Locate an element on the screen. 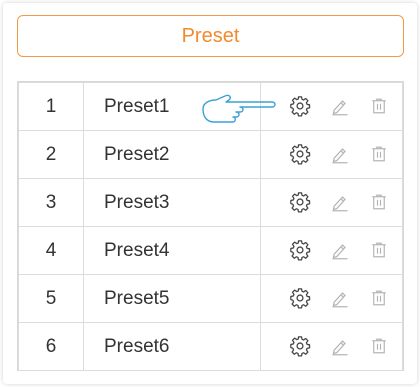 The image size is (420, 387). preset-index: 2 is located at coordinates (51, 154).